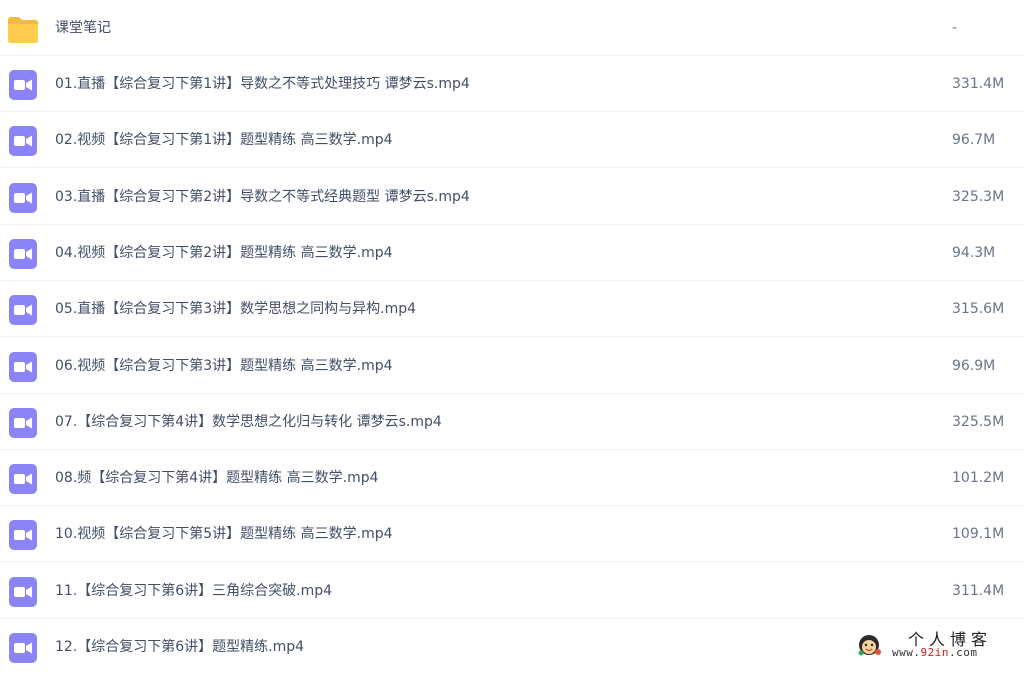 The width and height of the screenshot is (1024, 675). I want to click on file-name: 12.【综合复习下第6讲】题型精练.mp4, so click(180, 647).